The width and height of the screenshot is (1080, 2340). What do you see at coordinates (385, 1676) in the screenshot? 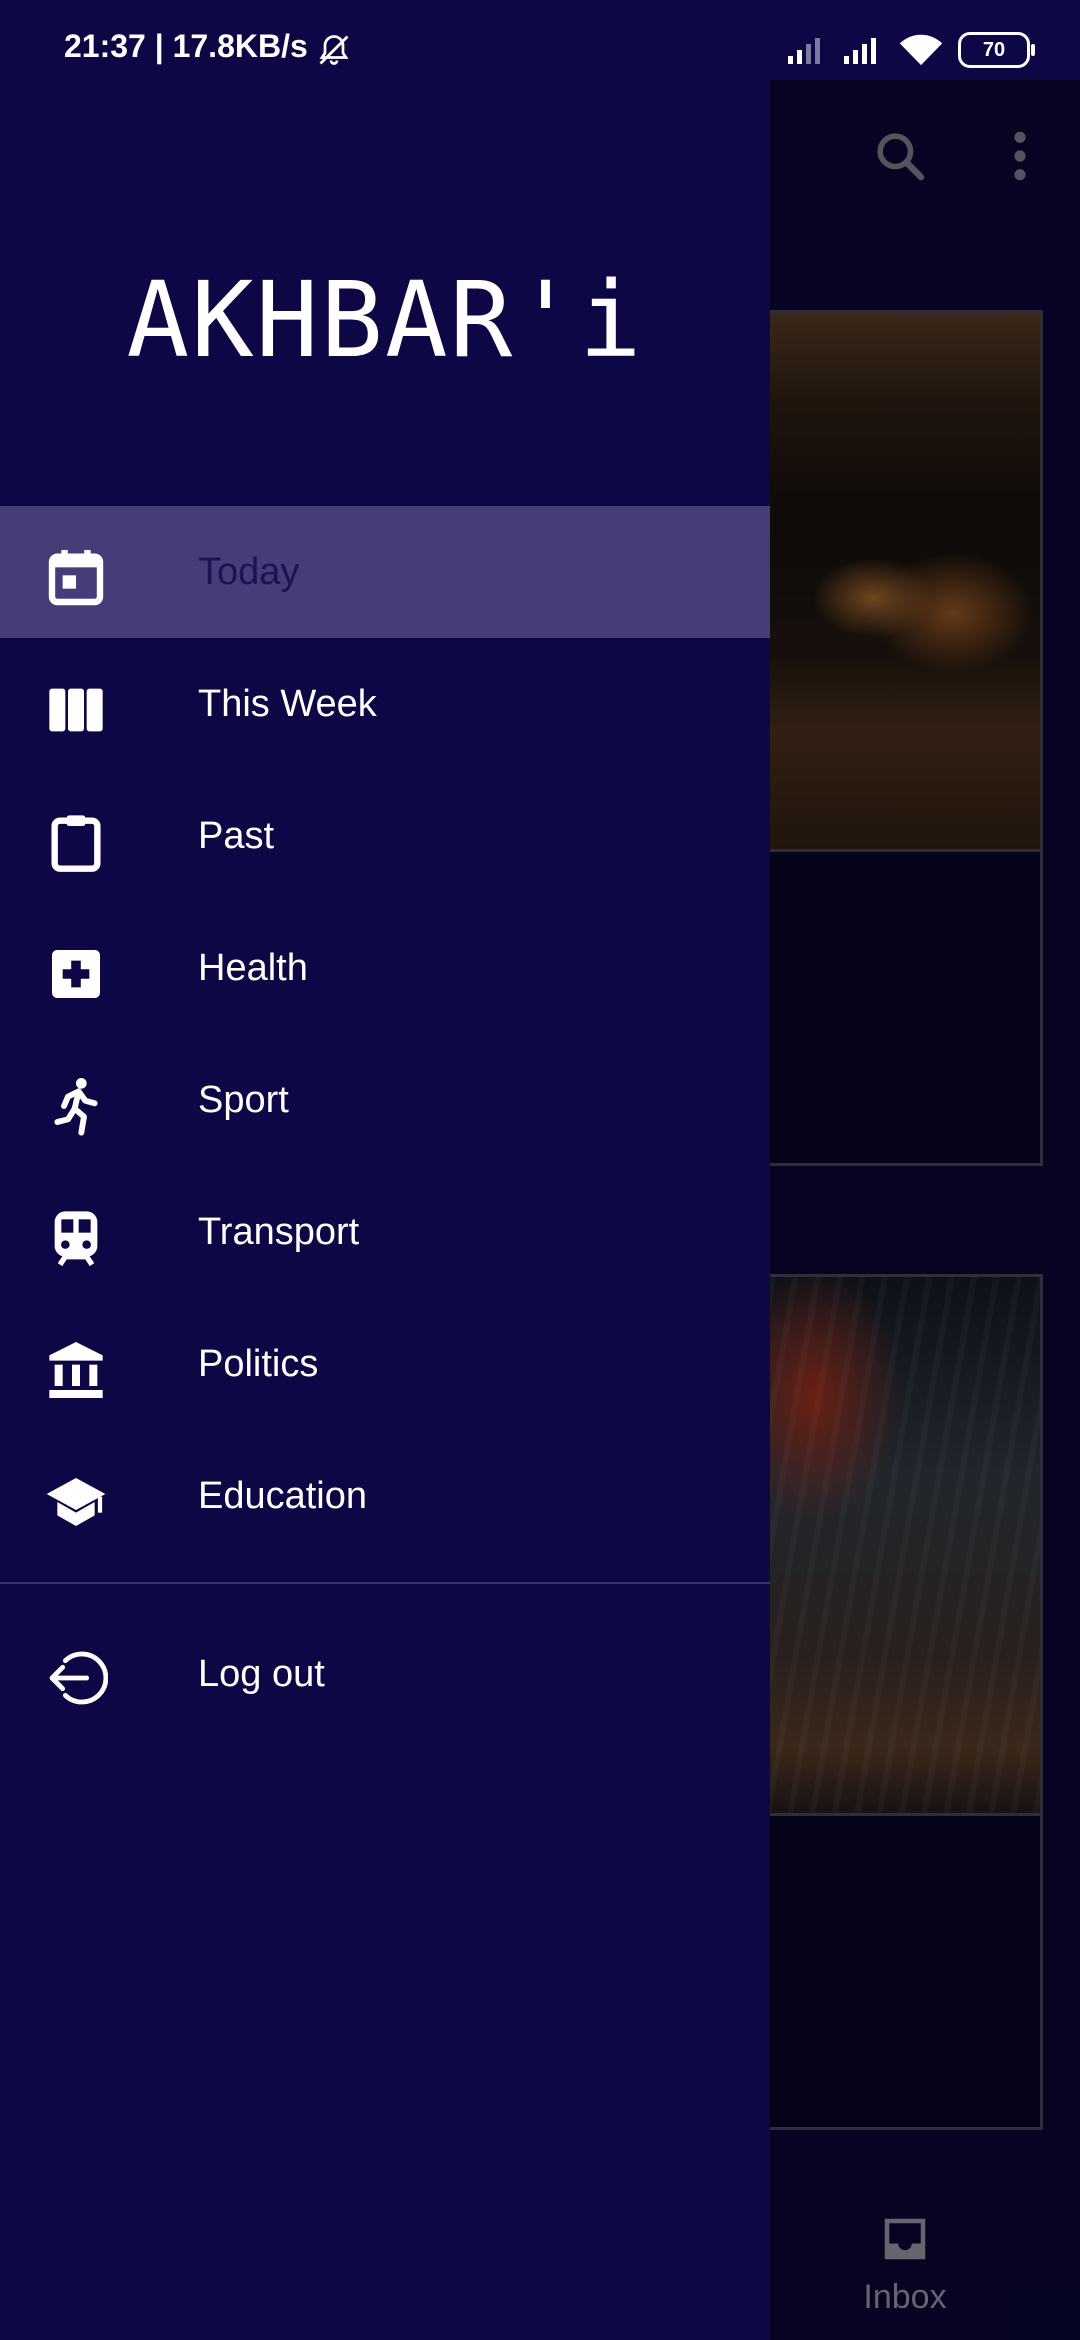
I see `logout-button: Log out` at bounding box center [385, 1676].